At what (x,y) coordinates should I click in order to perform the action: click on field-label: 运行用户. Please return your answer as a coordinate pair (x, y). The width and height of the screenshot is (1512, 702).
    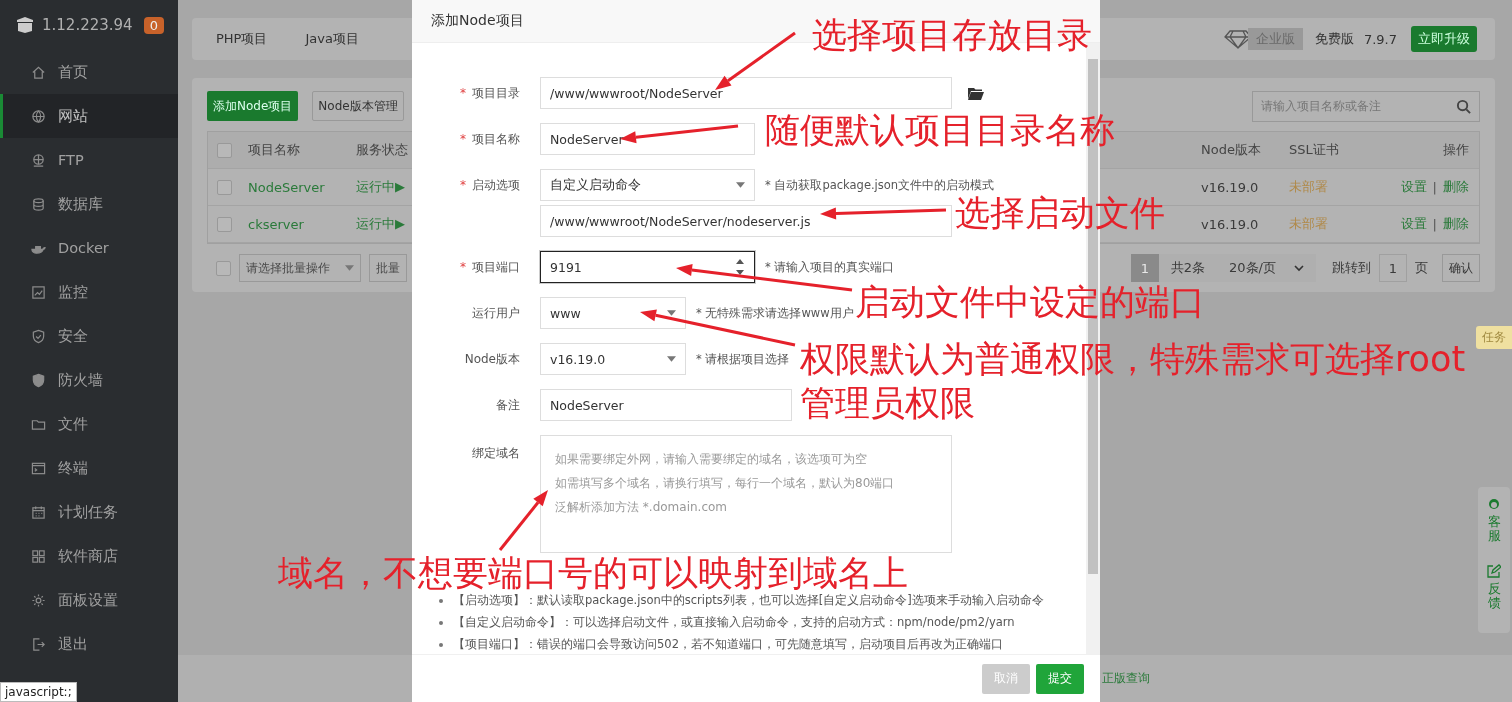
    Looking at the image, I should click on (496, 312).